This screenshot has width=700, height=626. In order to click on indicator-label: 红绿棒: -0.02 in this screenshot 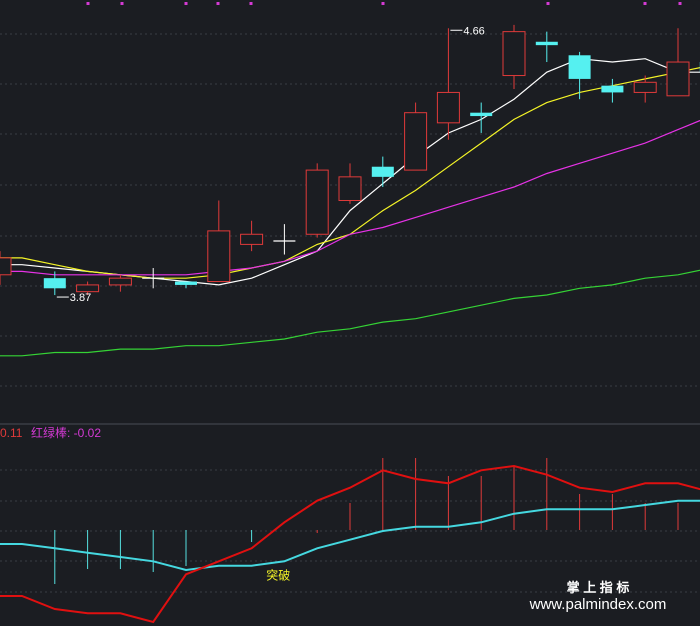, I will do `click(66, 432)`.